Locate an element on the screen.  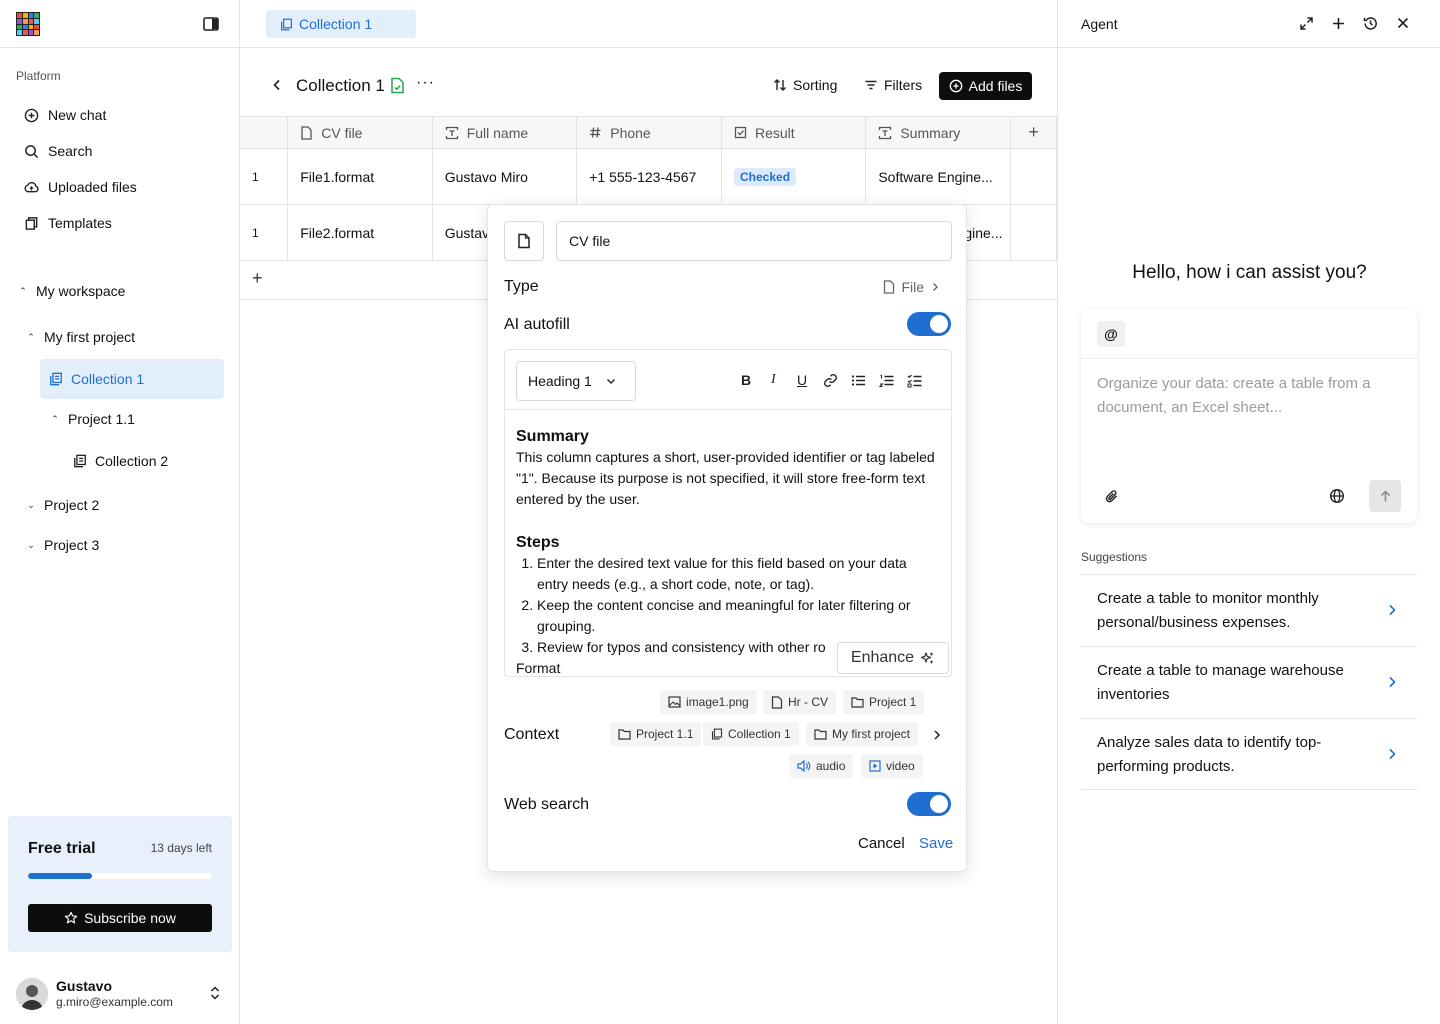
add-column-button: + is located at coordinates (1033, 132).